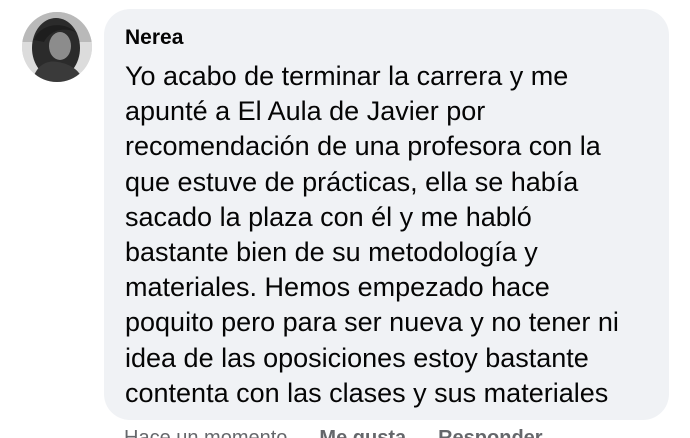 The image size is (690, 438). What do you see at coordinates (363, 146) in the screenshot?
I see `comment-text-line: recomendación de una profesora con la` at bounding box center [363, 146].